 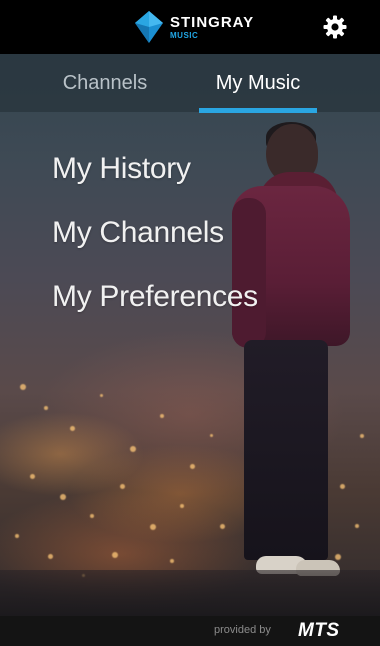 I want to click on footer: provided by MTS, so click(x=190, y=631).